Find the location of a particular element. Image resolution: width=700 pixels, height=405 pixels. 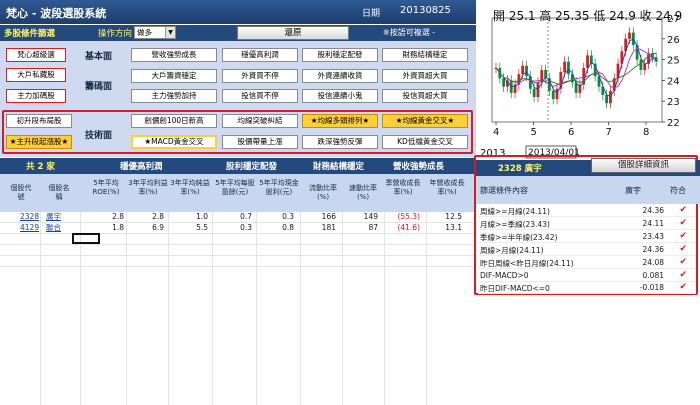

stock-code-link: 4129 is located at coordinates (29, 227).